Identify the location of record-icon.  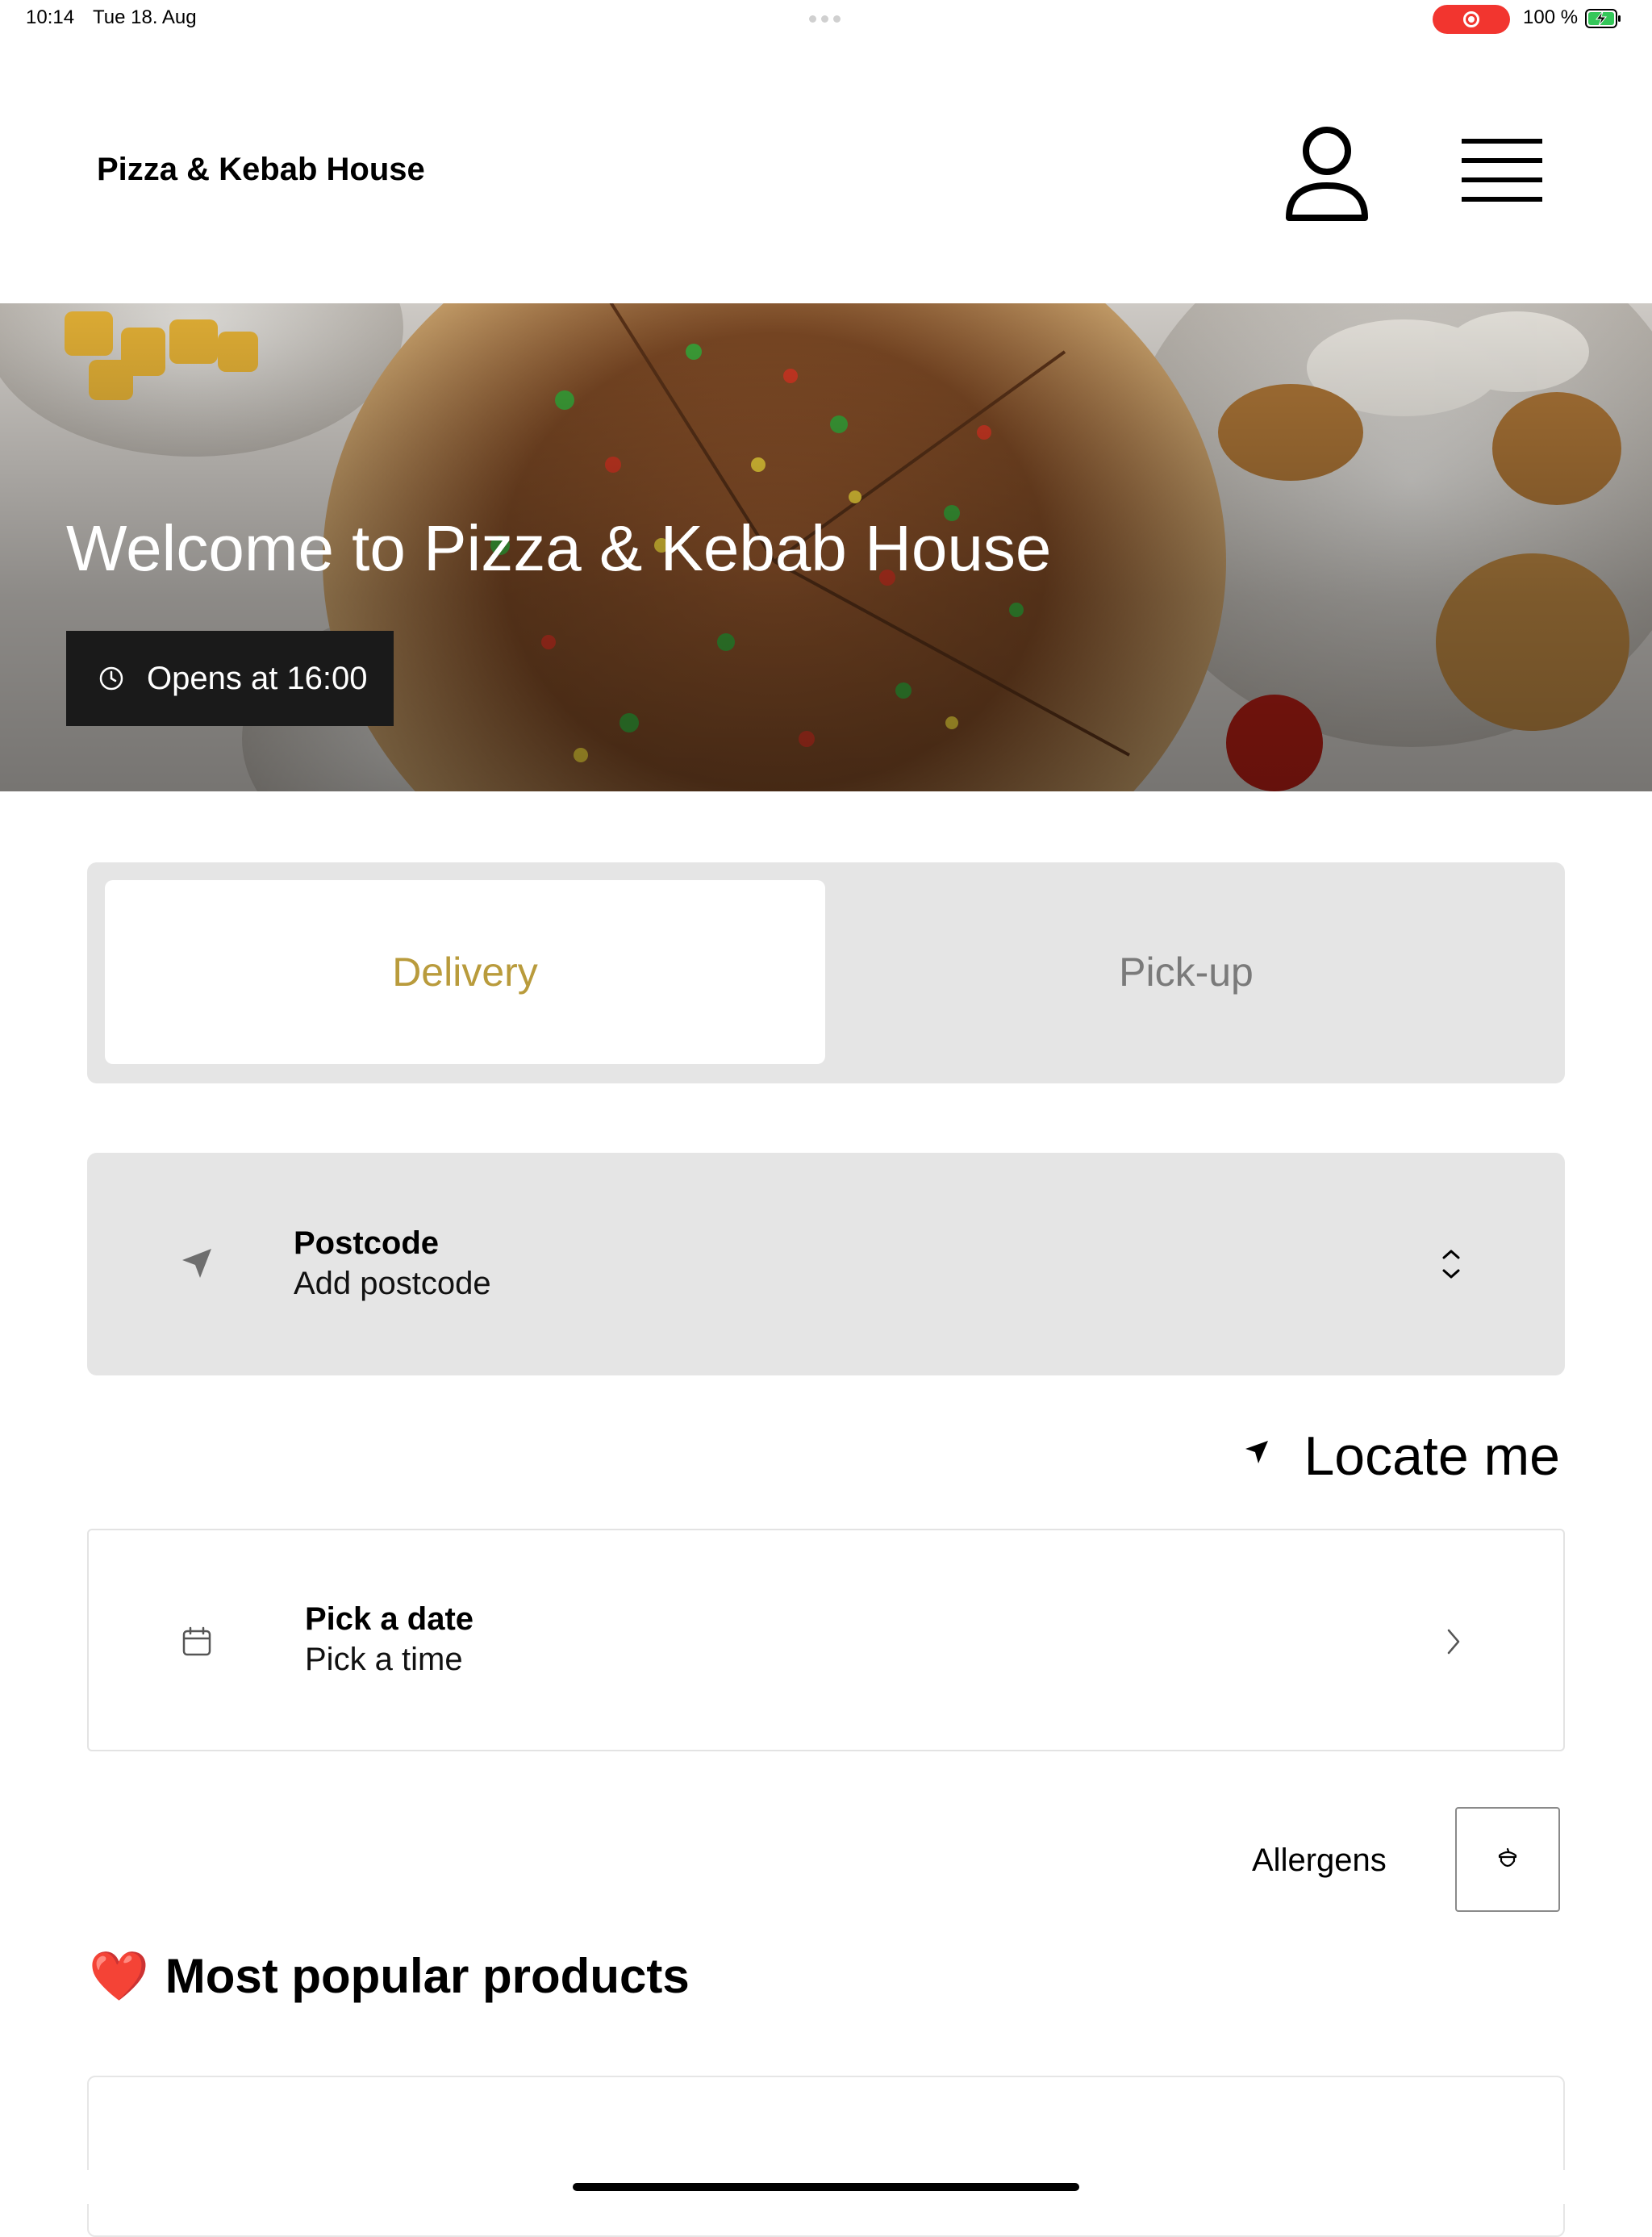
(1471, 19).